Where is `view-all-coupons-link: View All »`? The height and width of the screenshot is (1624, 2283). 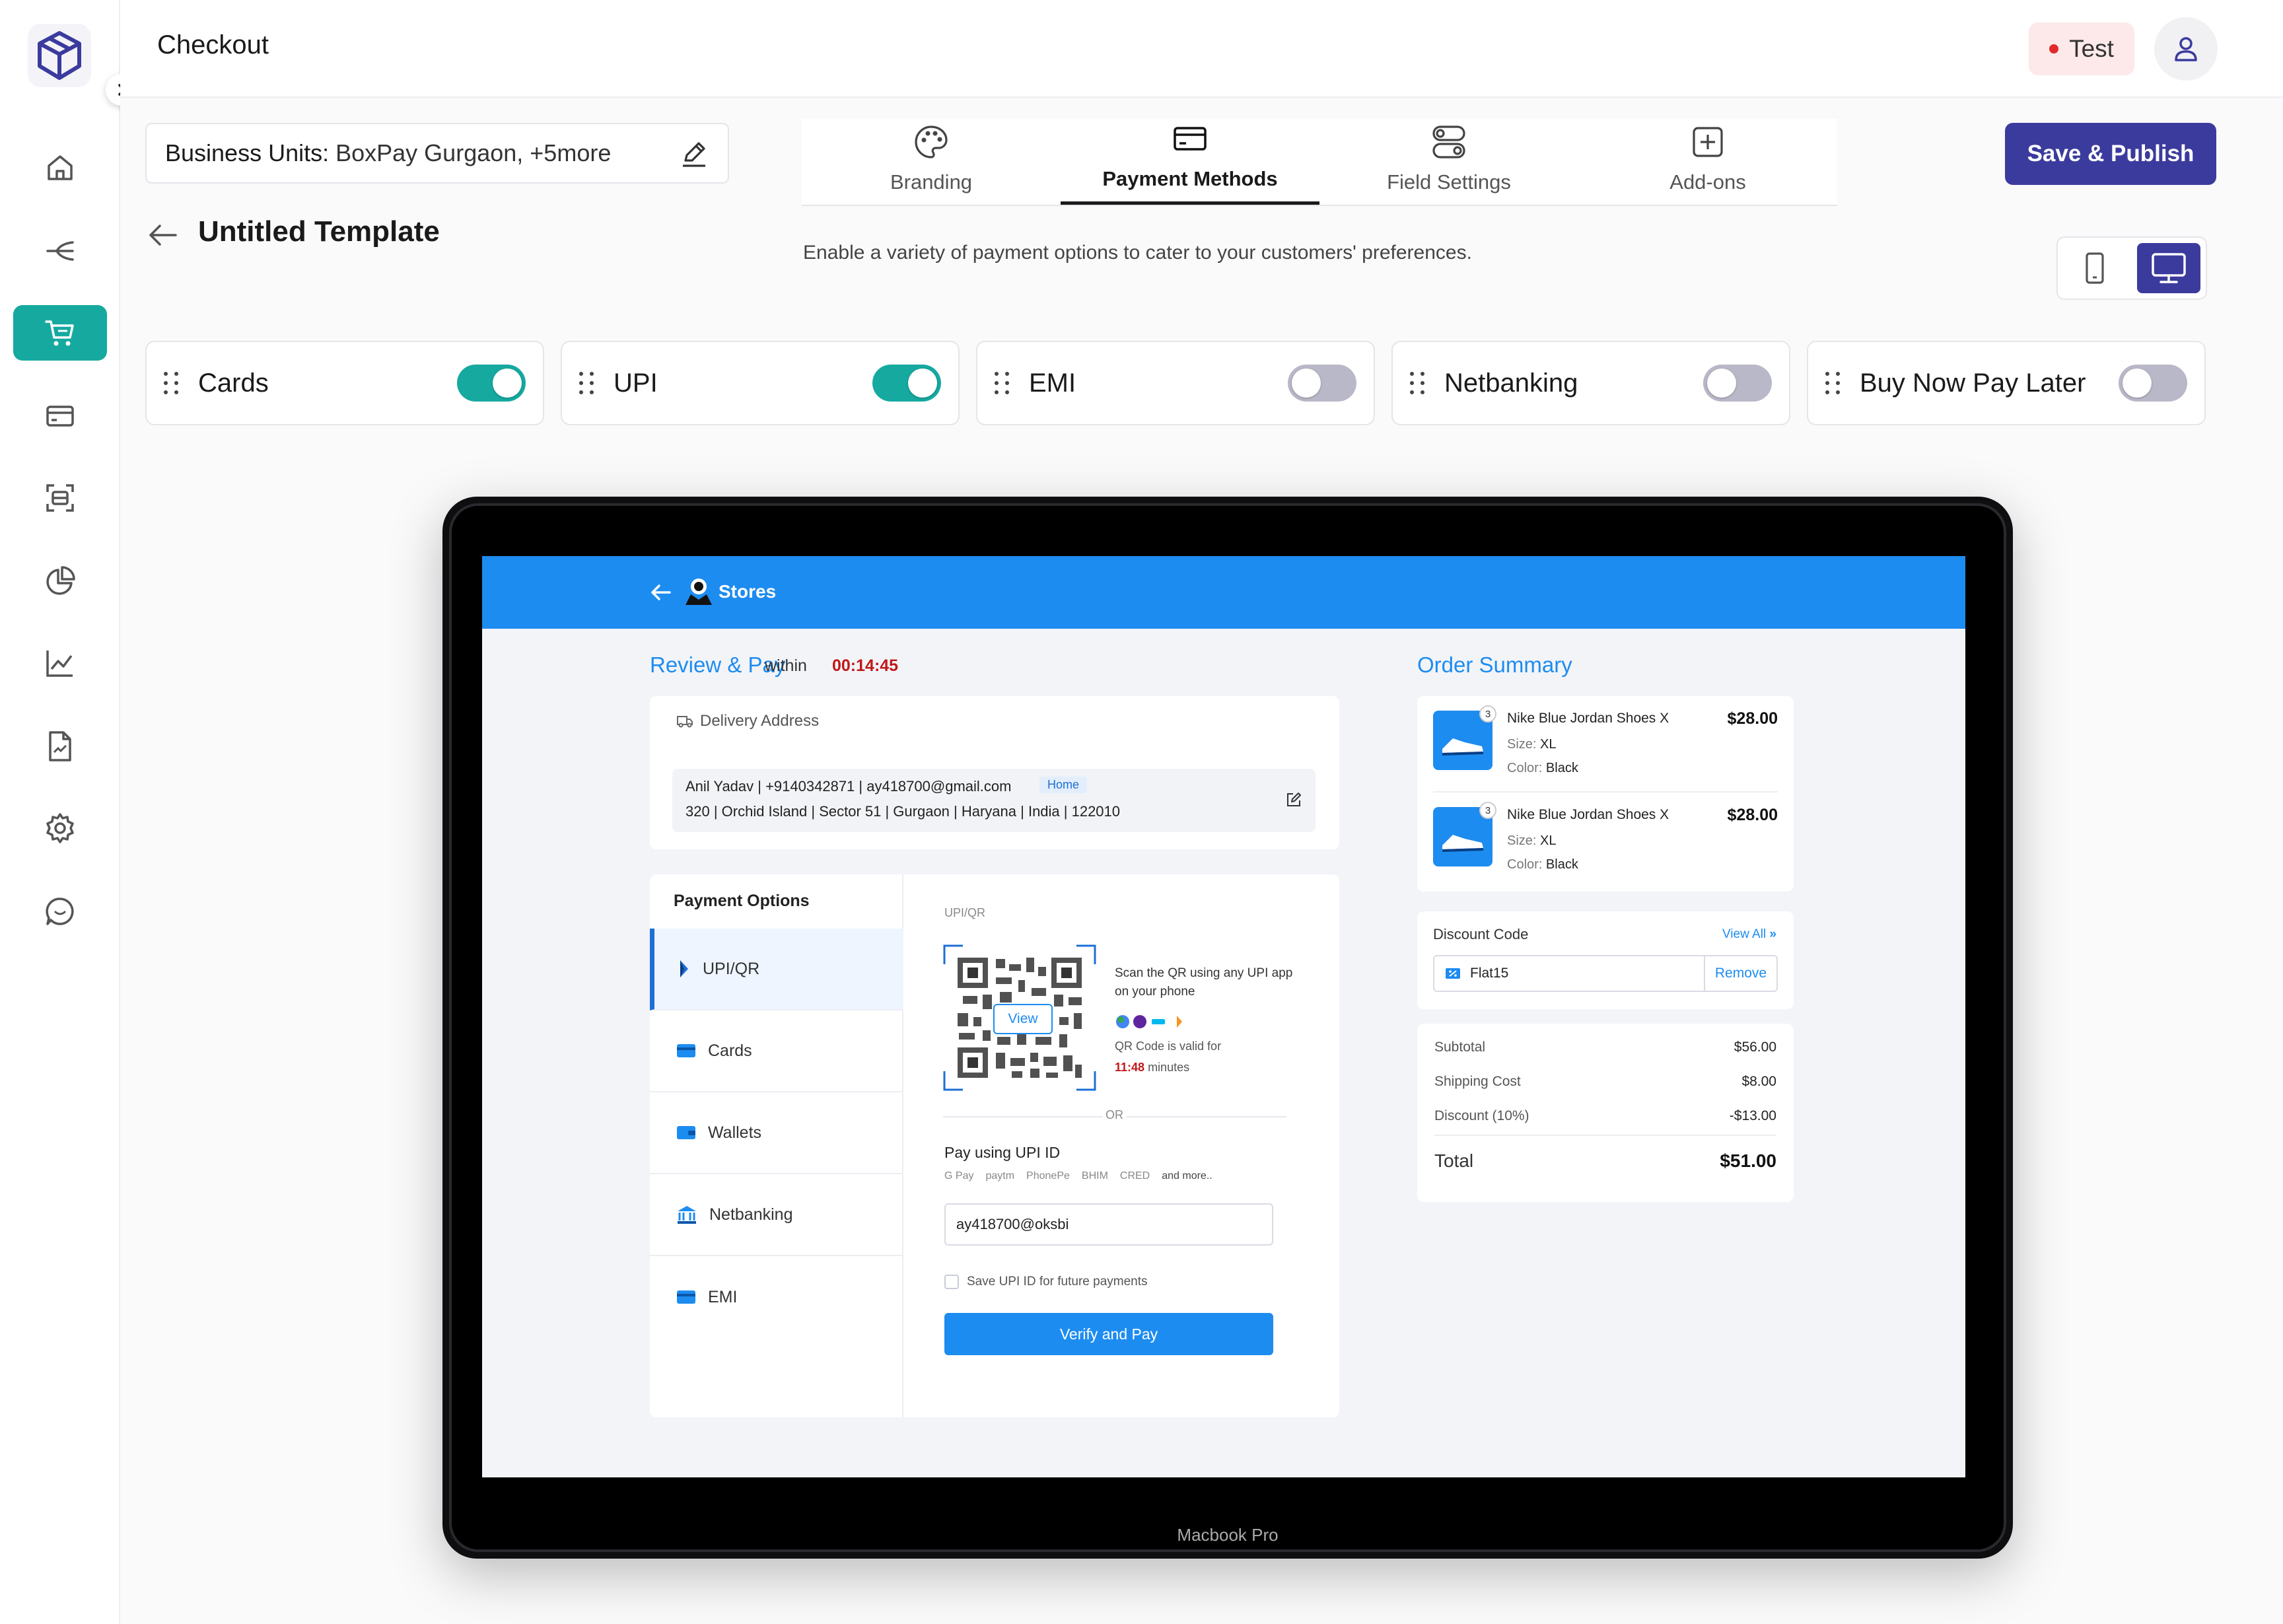 view-all-coupons-link: View All » is located at coordinates (1749, 934).